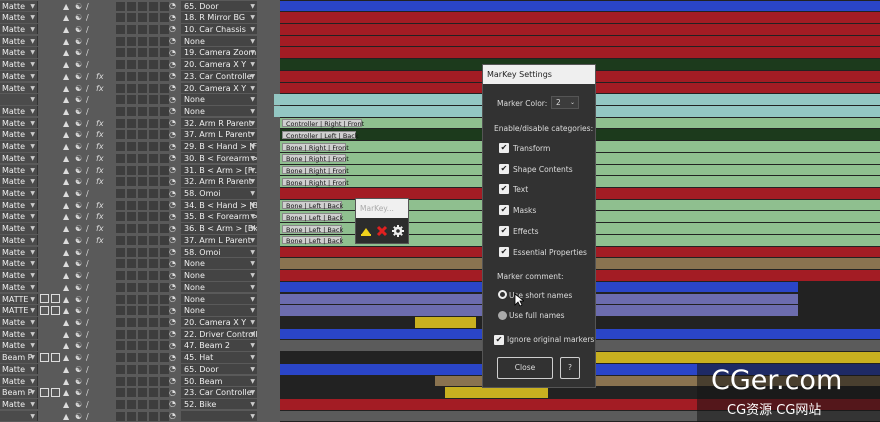 The width and height of the screenshot is (880, 422). Describe the element at coordinates (219, 146) in the screenshot. I see `parent-select: 29. B < Hand > [Fr.R▼` at that location.